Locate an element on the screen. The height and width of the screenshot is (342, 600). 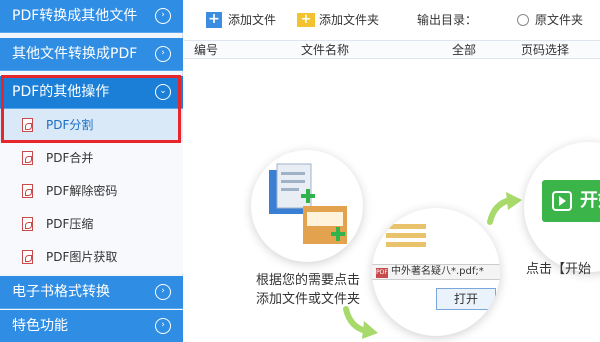
start-button-label: 开始 is located at coordinates (590, 200).